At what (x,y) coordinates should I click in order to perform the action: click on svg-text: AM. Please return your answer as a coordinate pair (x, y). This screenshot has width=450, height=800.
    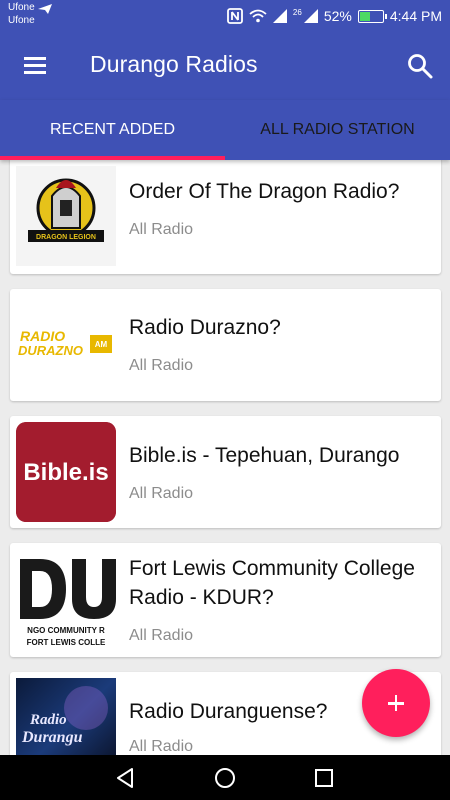
    Looking at the image, I should click on (101, 344).